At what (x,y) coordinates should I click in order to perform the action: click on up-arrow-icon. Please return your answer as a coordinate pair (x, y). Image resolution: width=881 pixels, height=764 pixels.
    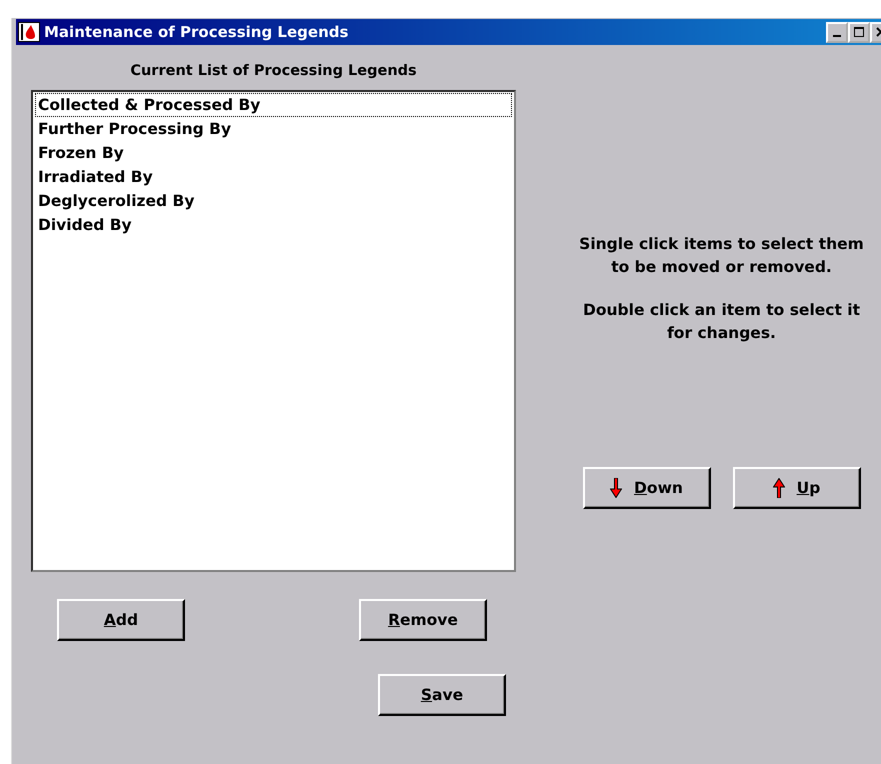
    Looking at the image, I should click on (778, 488).